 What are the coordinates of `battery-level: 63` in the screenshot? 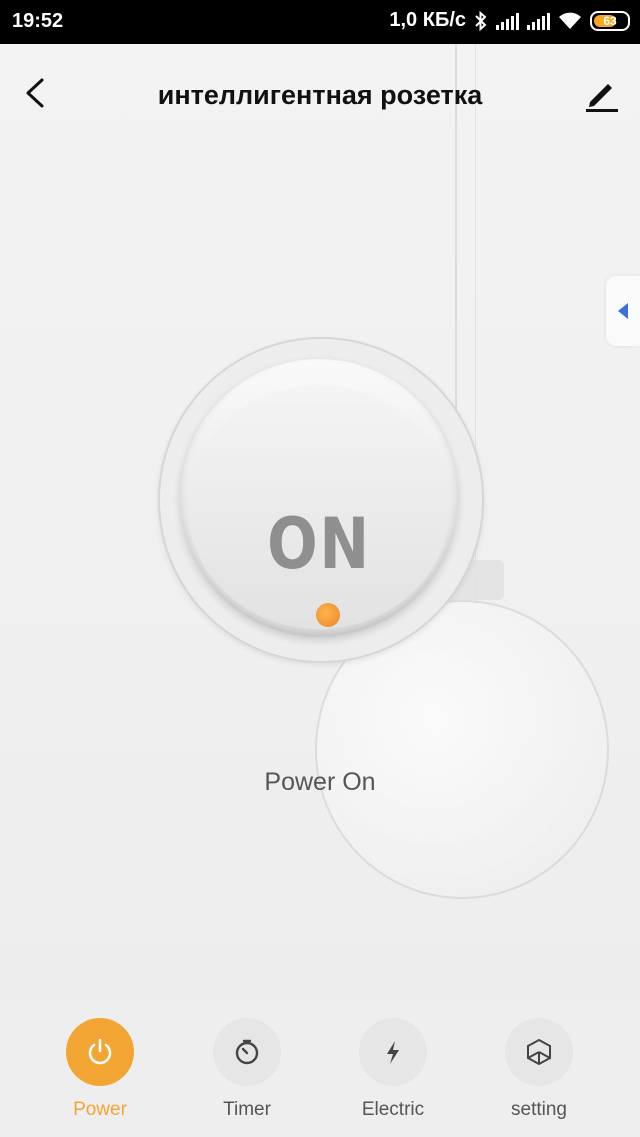 It's located at (610, 20).